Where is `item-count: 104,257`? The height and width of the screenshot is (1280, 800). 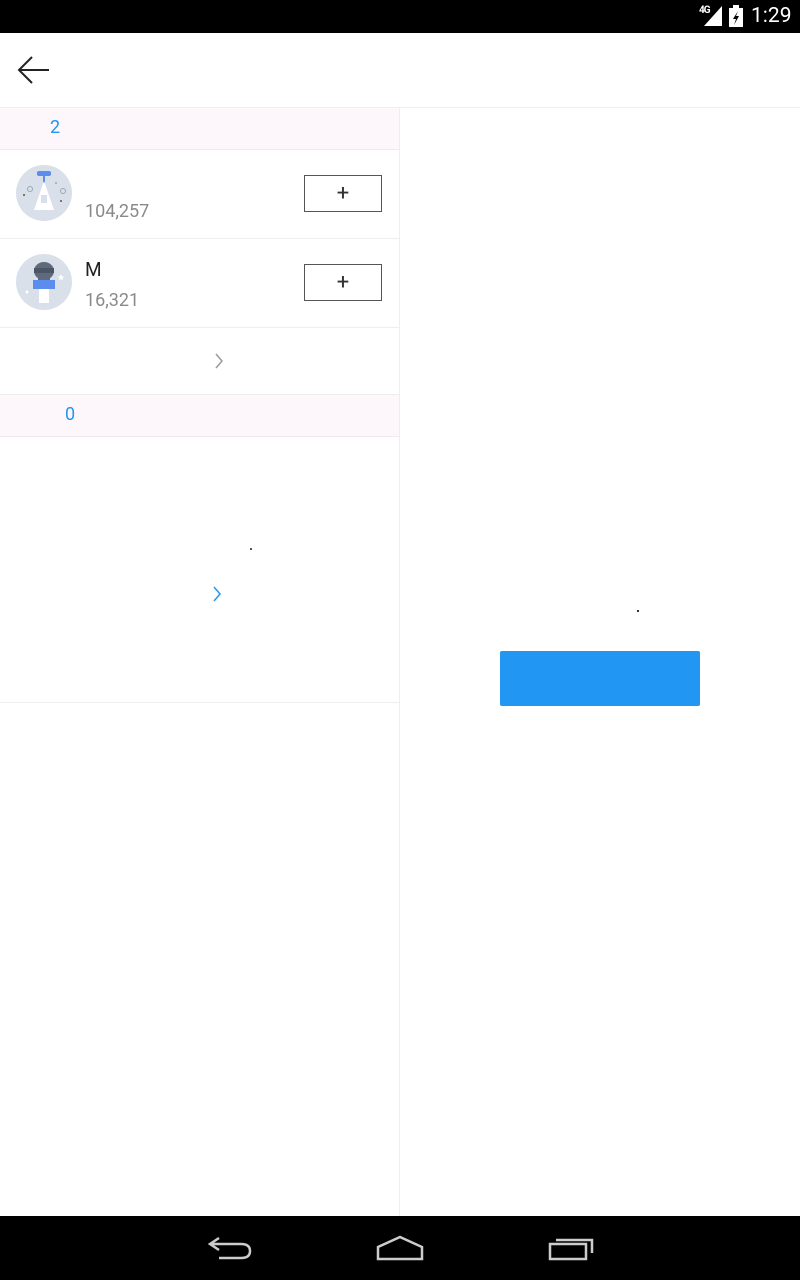
item-count: 104,257 is located at coordinates (117, 211).